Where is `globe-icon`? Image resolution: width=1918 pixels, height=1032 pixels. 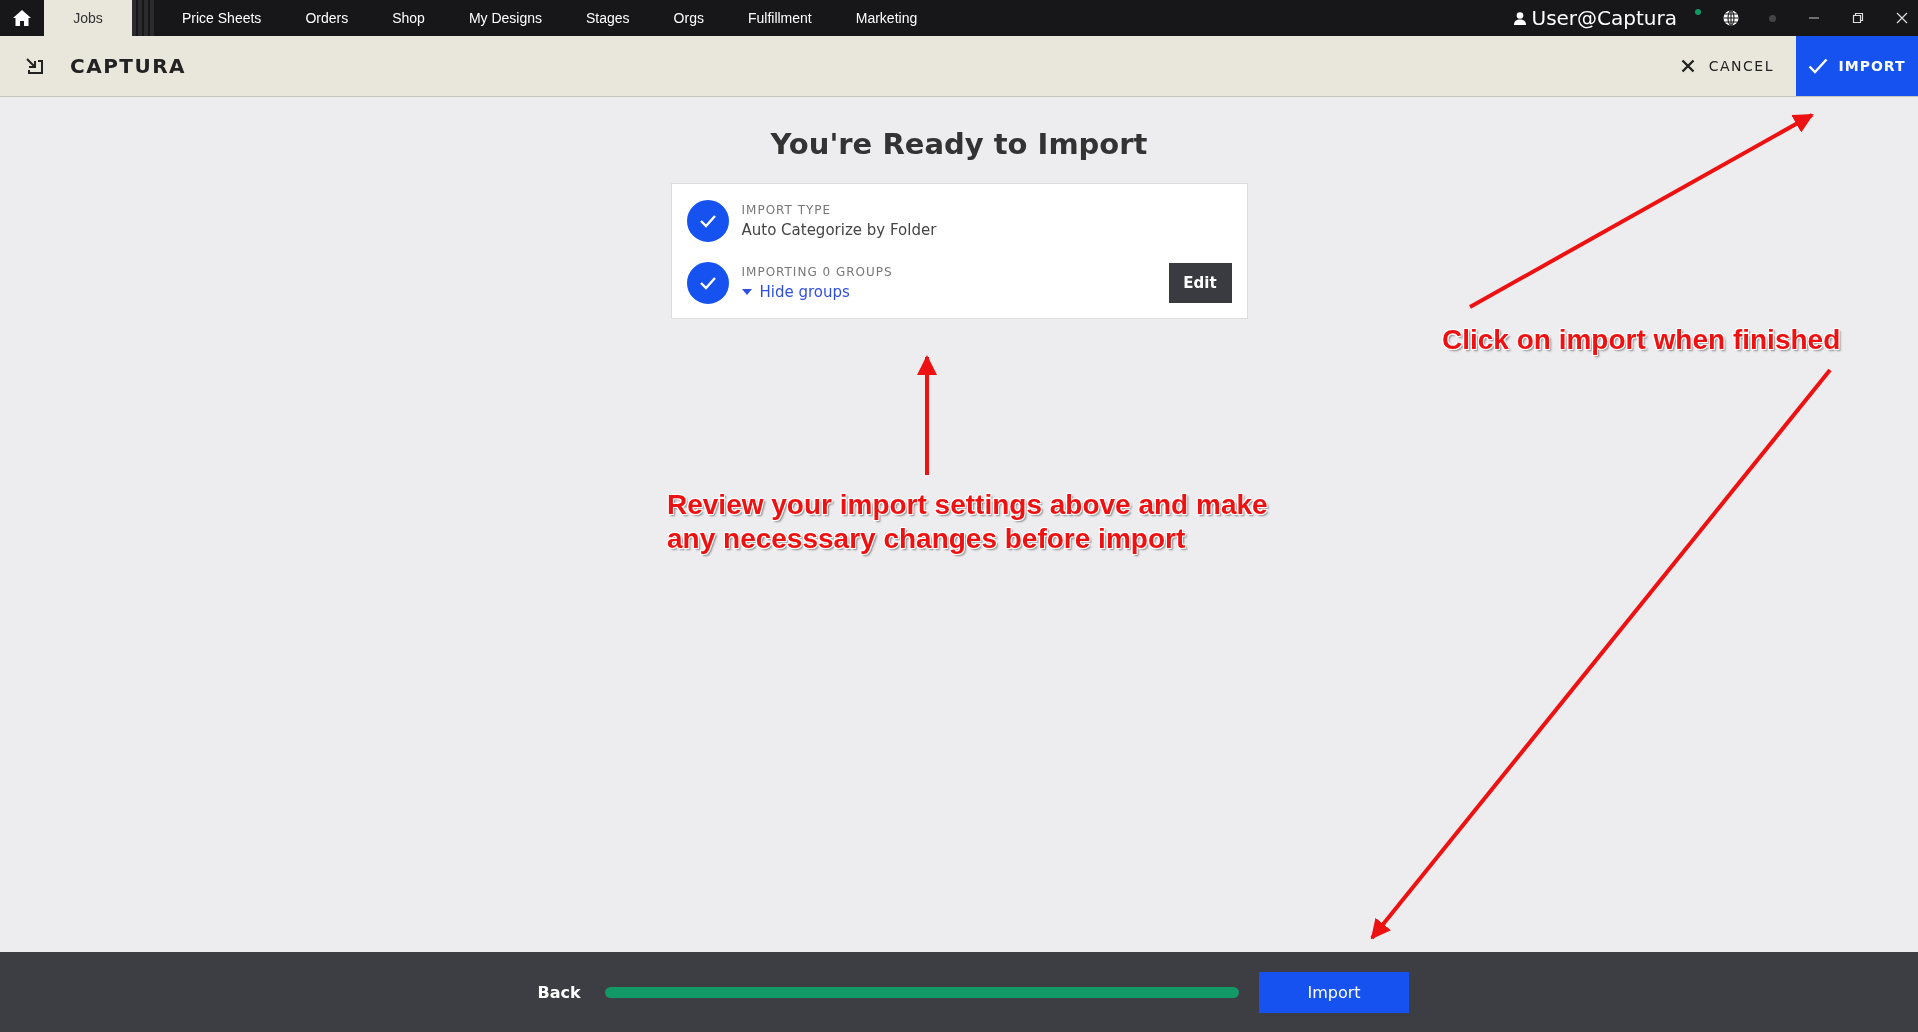 globe-icon is located at coordinates (1731, 18).